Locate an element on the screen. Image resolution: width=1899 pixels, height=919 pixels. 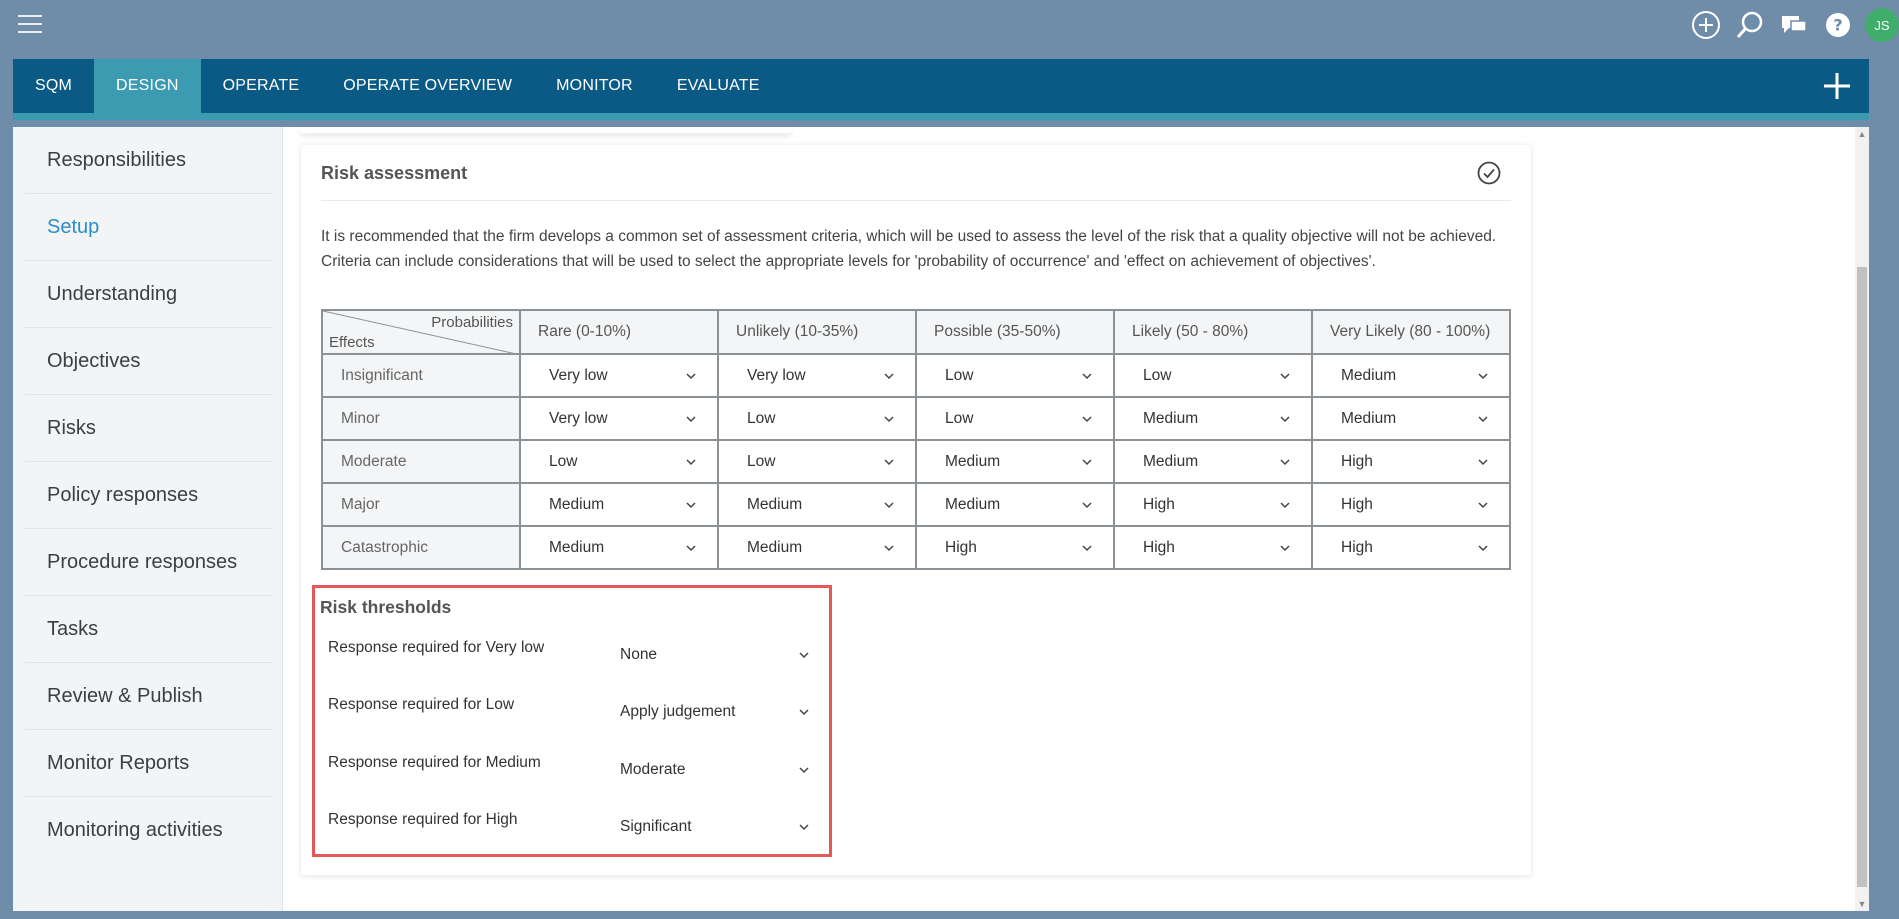
sidebar-item-monitoring-activities: Monitoring activities is located at coordinates (149, 830).